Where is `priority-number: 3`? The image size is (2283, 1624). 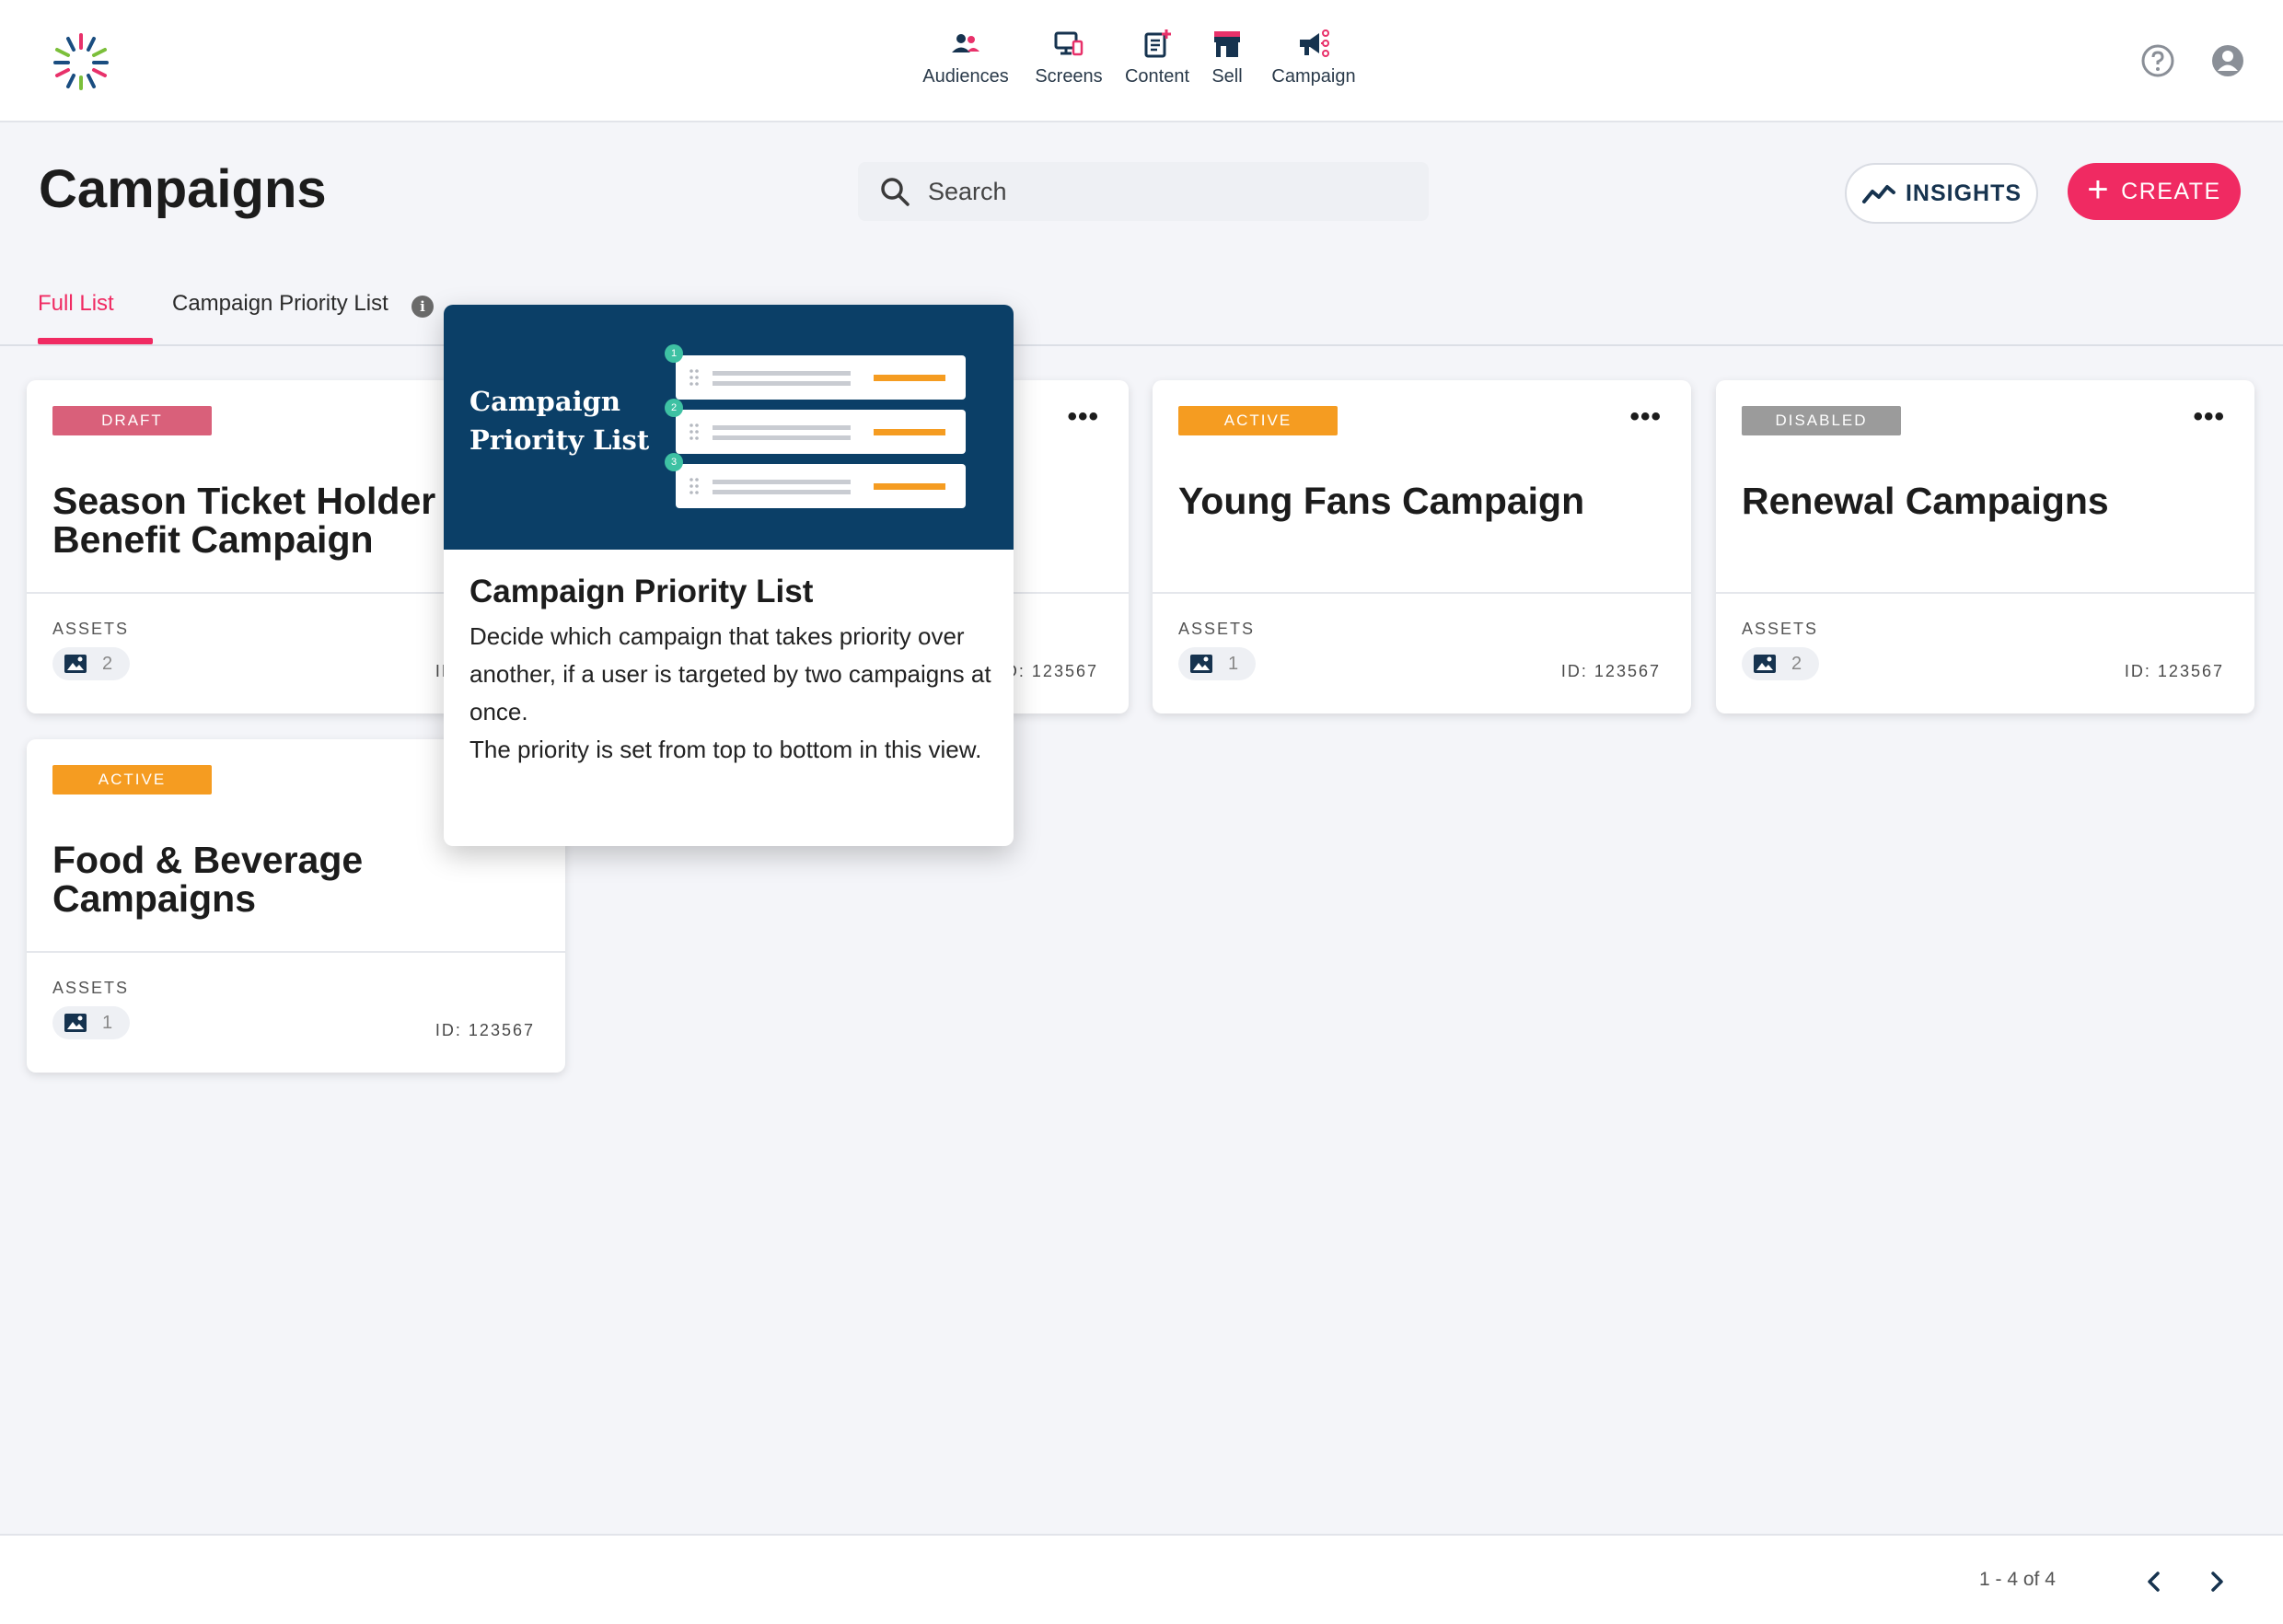 priority-number: 3 is located at coordinates (674, 462).